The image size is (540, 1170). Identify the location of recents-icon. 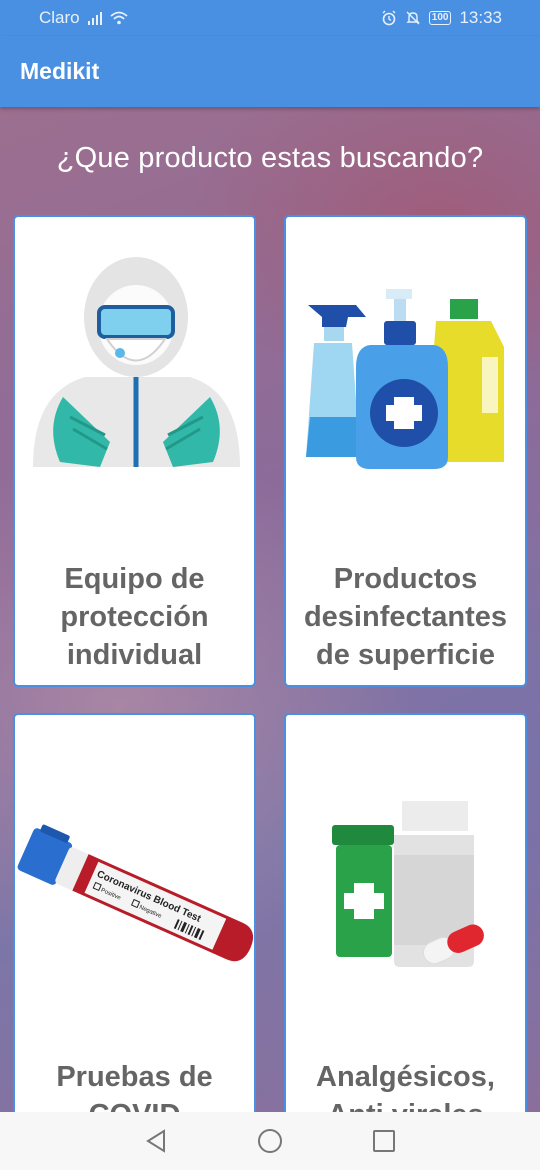
(384, 1141).